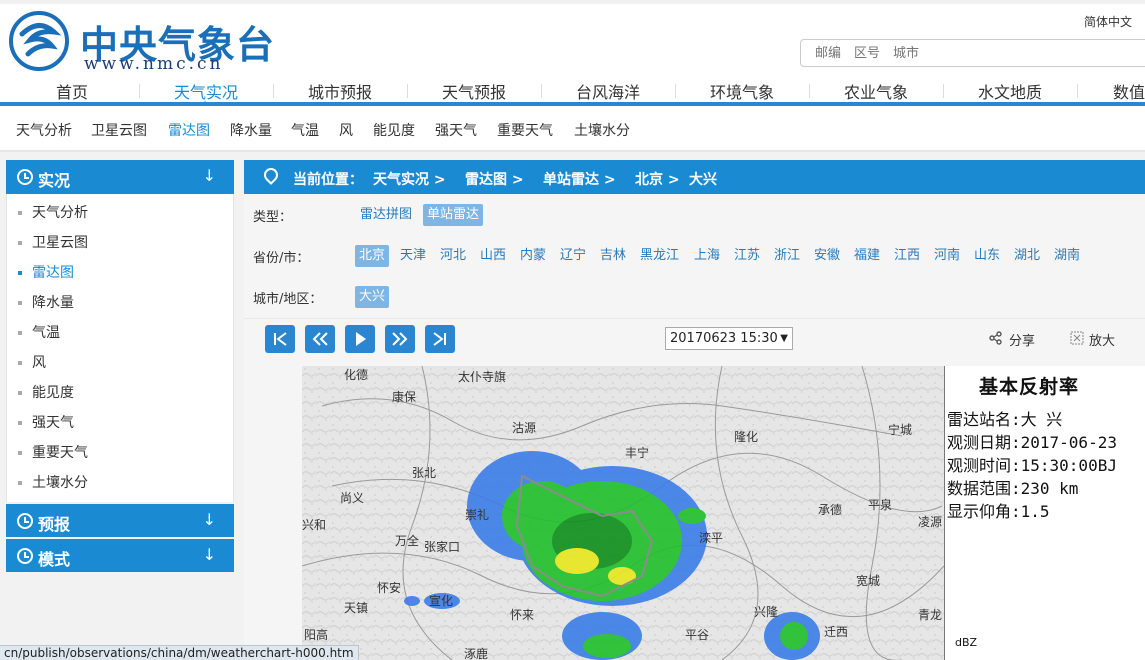 Image resolution: width=1145 pixels, height=660 pixels. Describe the element at coordinates (456, 130) in the screenshot. I see `sub-nav-item: 强天气` at that location.